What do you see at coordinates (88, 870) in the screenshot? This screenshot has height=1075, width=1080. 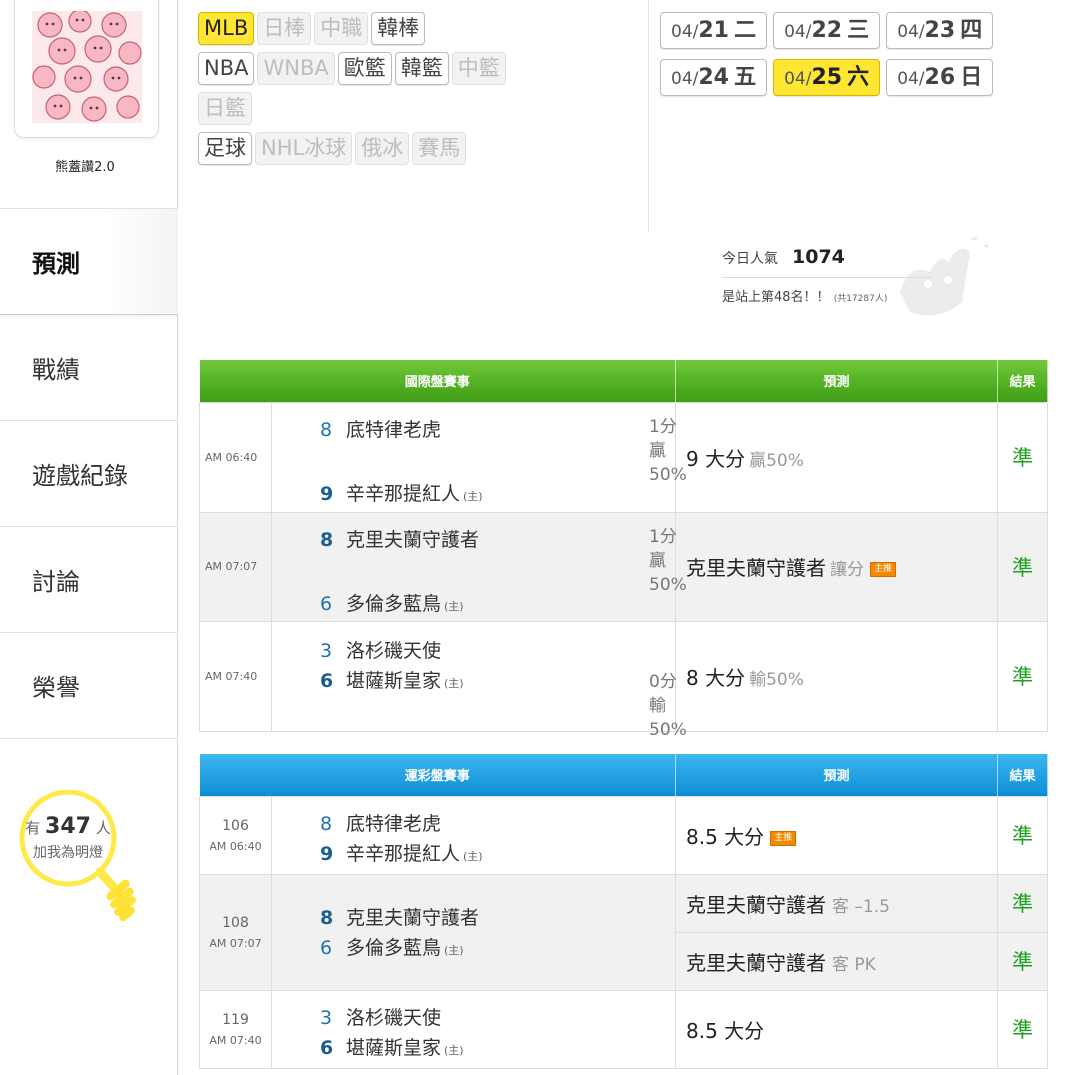 I see `fans-lightbulb: 有 347 人 加我為明燈` at bounding box center [88, 870].